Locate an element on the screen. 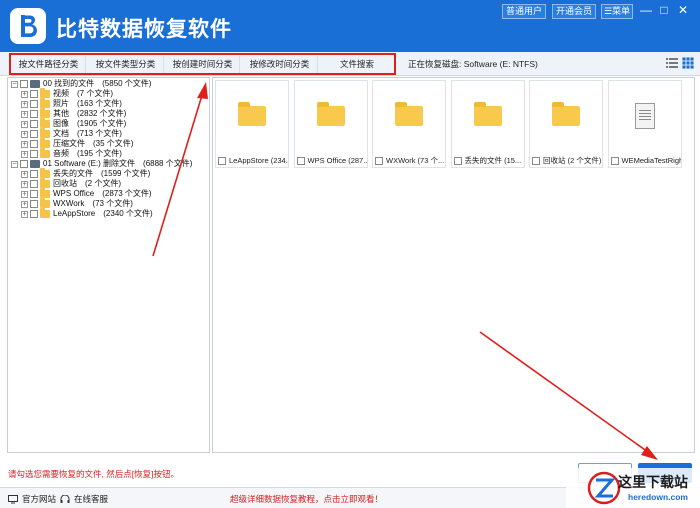 This screenshot has width=700, height=508. online-support-label: 在线客服 is located at coordinates (91, 499).